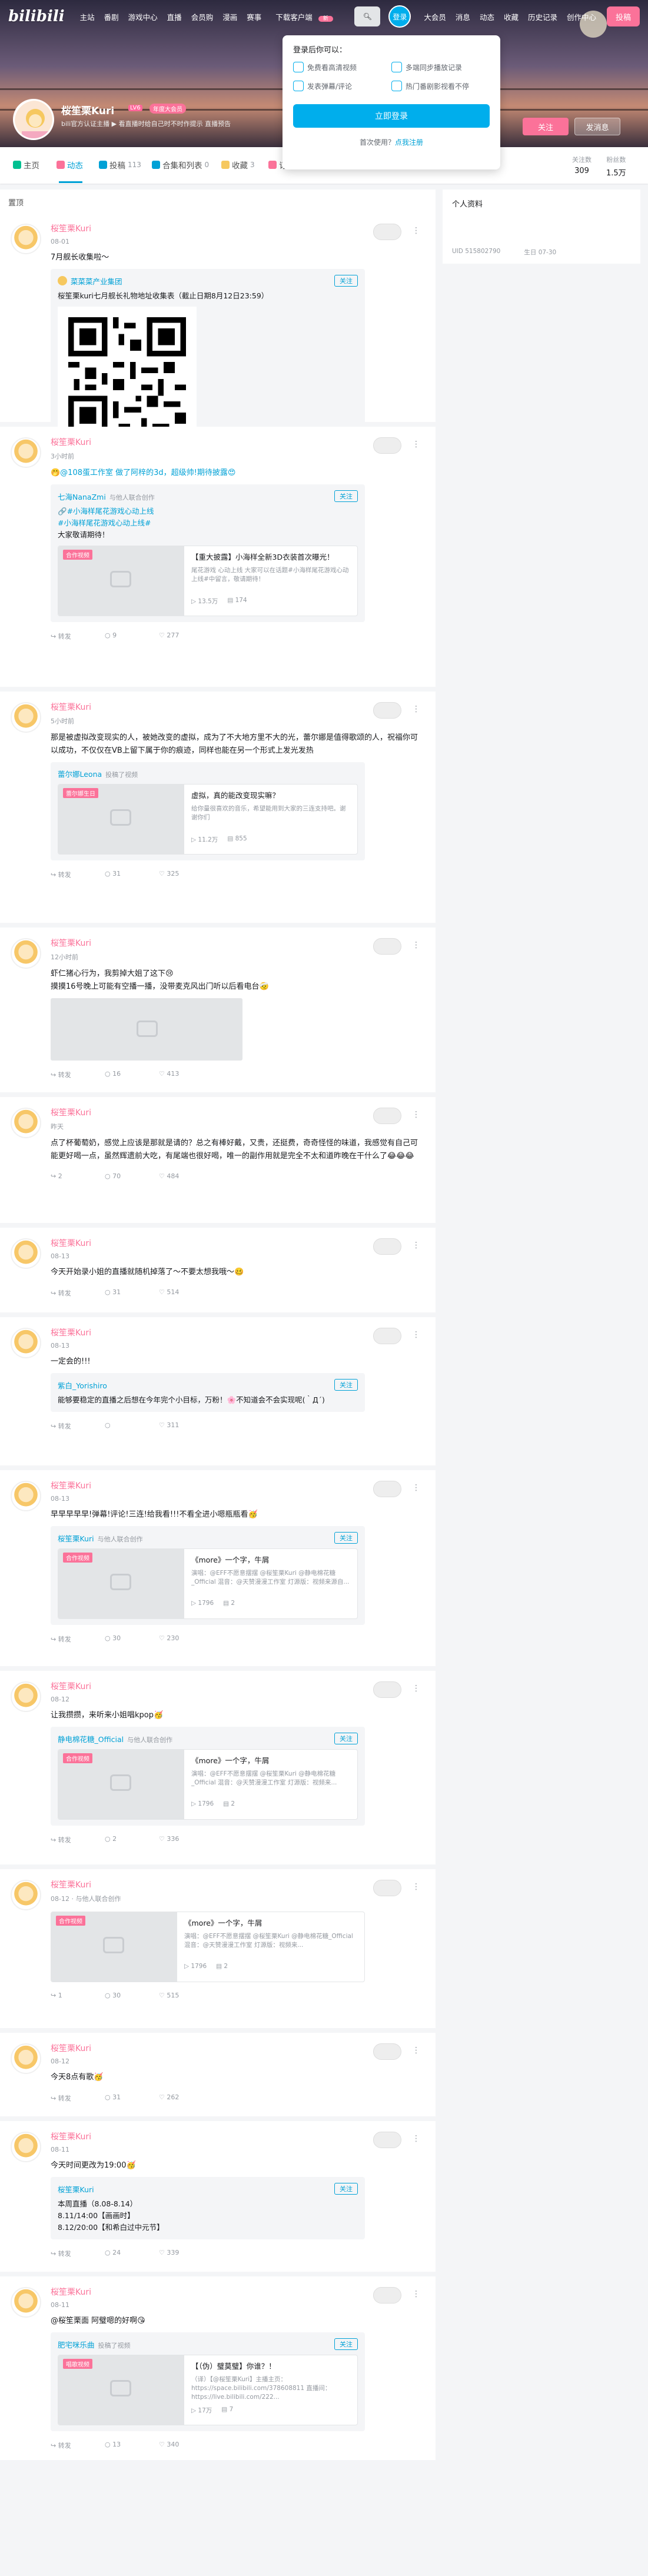 This screenshot has width=648, height=2576. What do you see at coordinates (77, 2345) in the screenshot?
I see `repost-user: 肥宅咪乐曲` at bounding box center [77, 2345].